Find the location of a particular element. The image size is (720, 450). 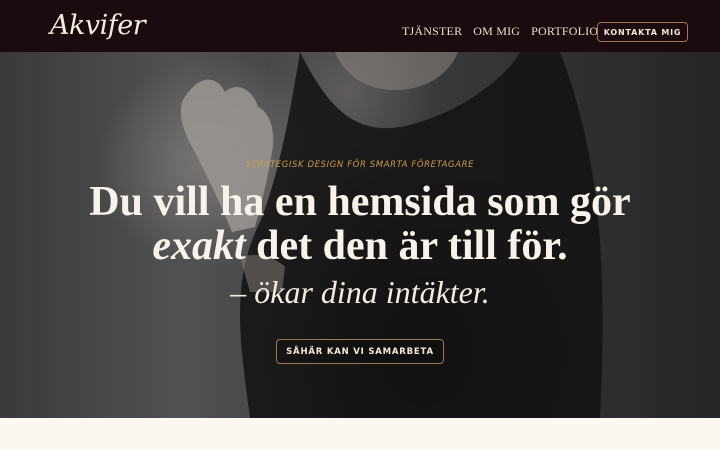

hero-subheadline: – ökar dina intäkter. is located at coordinates (360, 292).